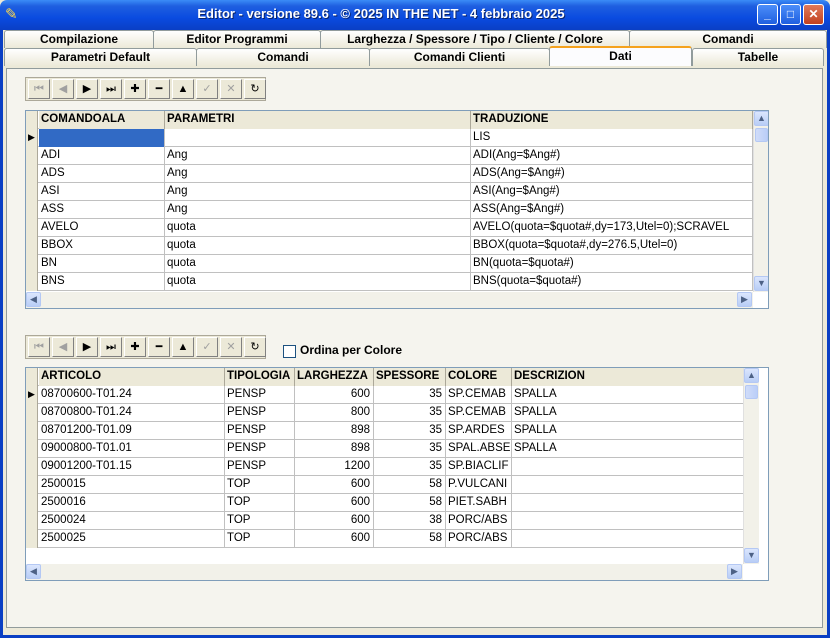 This screenshot has height=638, width=830. What do you see at coordinates (612, 120) in the screenshot?
I see `column-header-traduzione: TRADUZIONE` at bounding box center [612, 120].